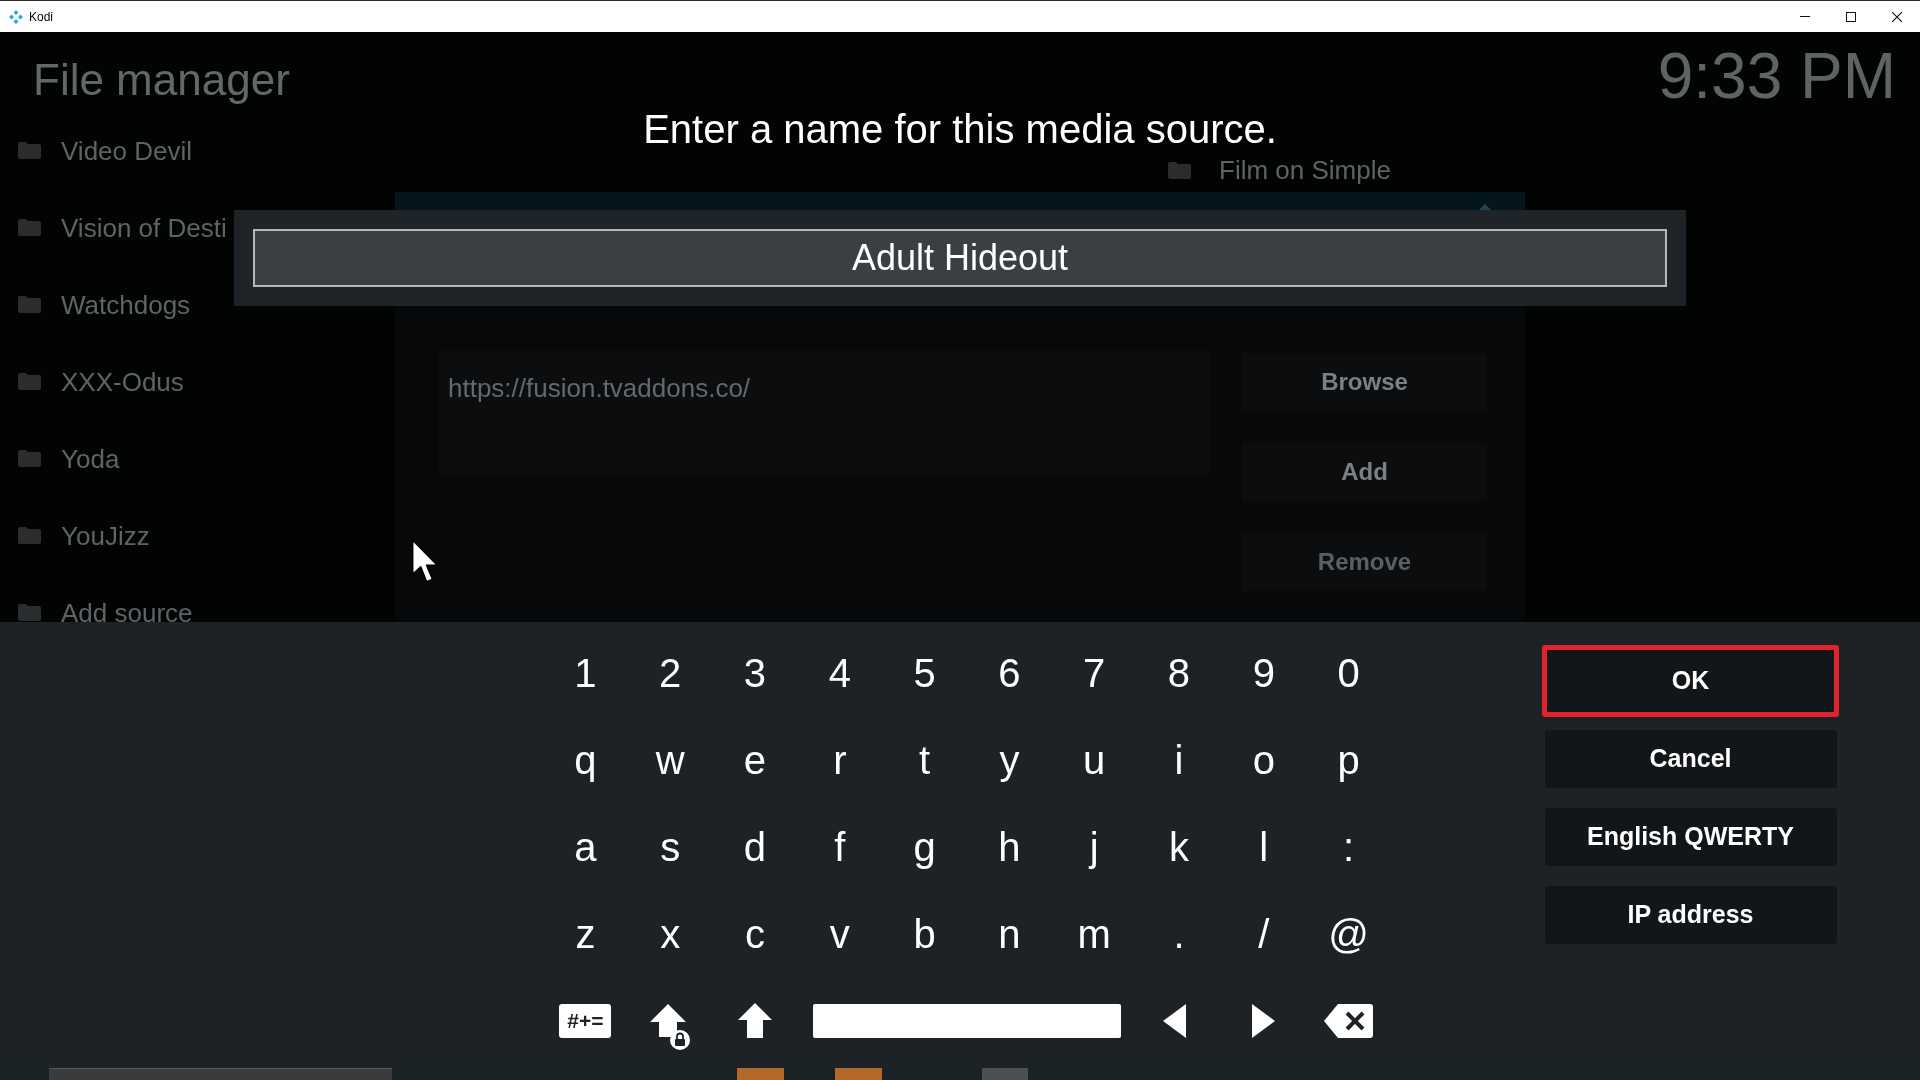 Image resolution: width=1920 pixels, height=1080 pixels. Describe the element at coordinates (1851, 16) in the screenshot. I see `maximize-icon` at that location.